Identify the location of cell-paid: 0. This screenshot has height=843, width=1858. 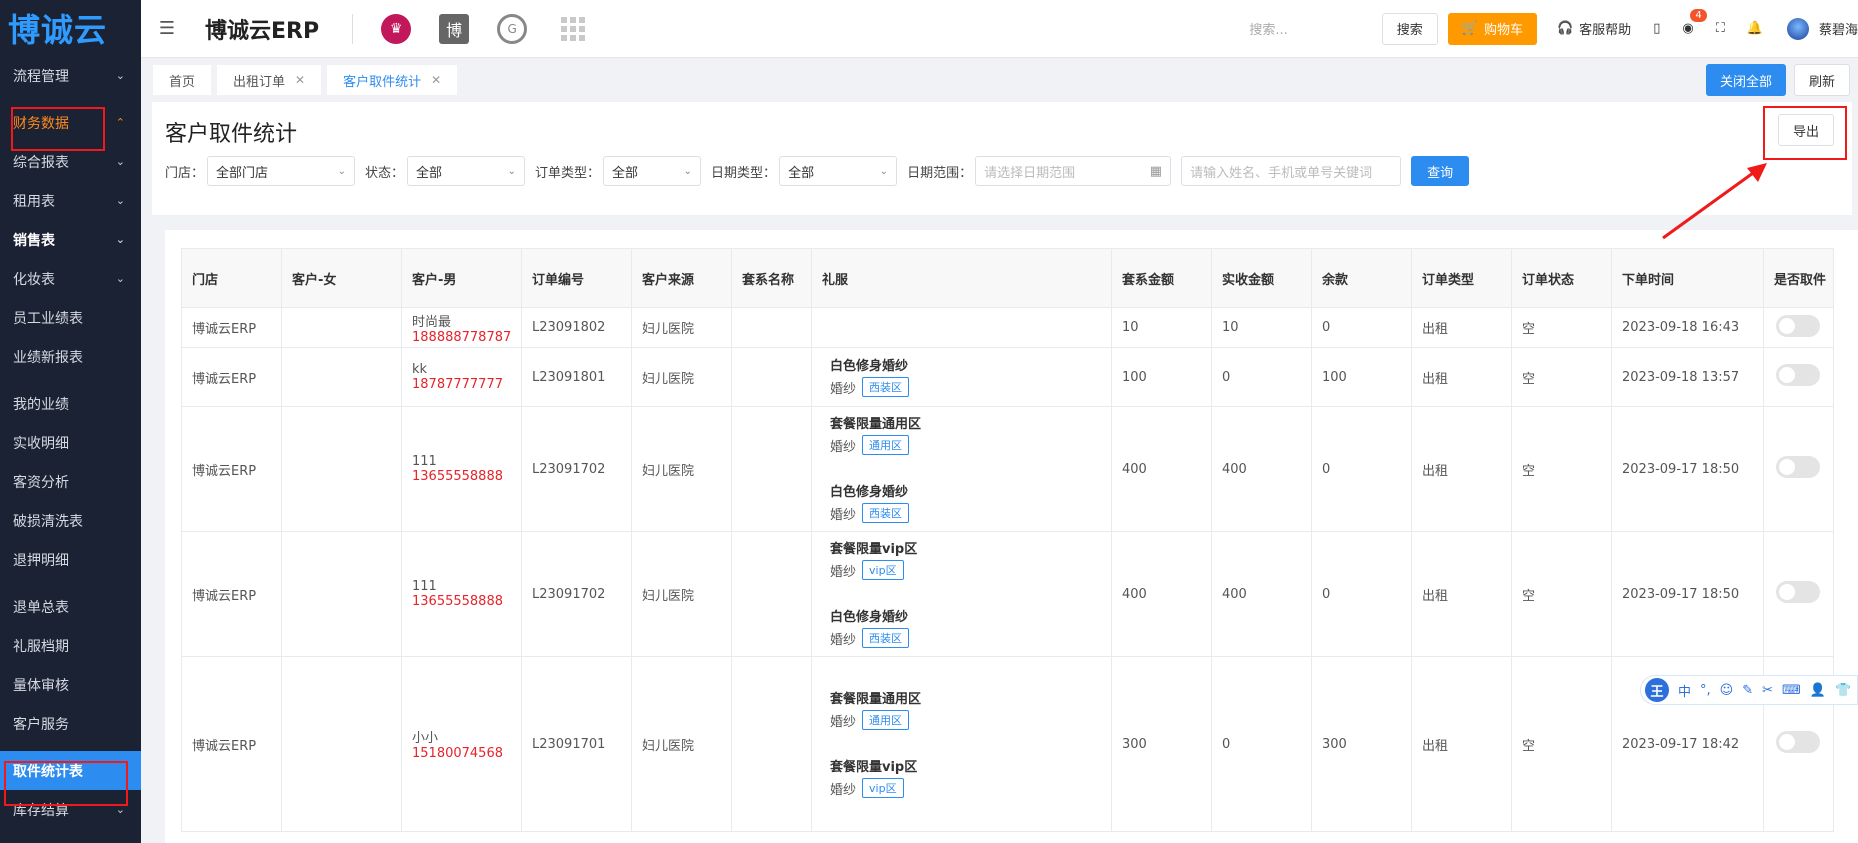
(1226, 744).